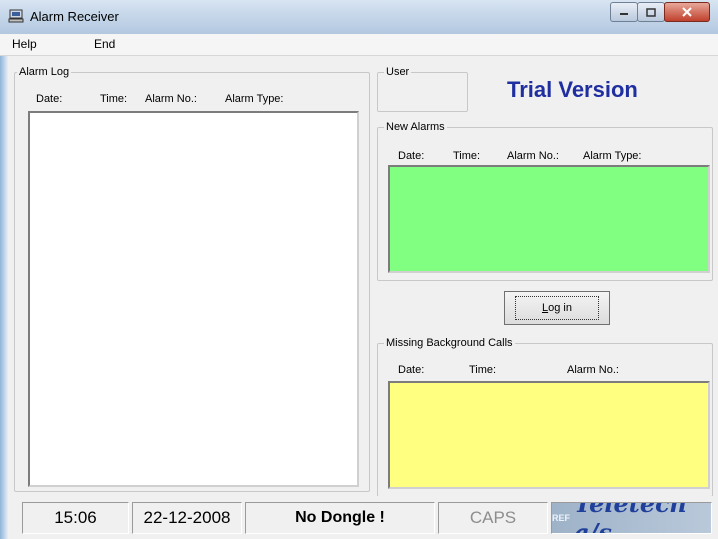  Describe the element at coordinates (449, 343) in the screenshot. I see `missing-calls-label: Missing Background Calls` at that location.